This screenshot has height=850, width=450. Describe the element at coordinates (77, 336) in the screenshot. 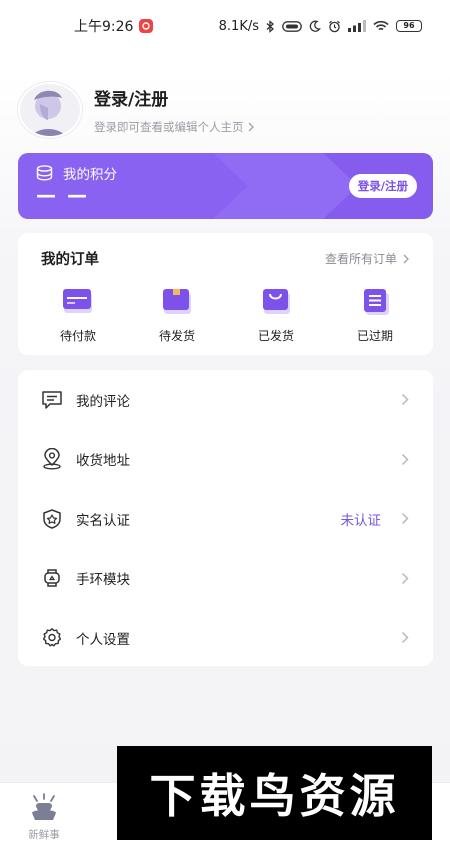

I see `order-label: 待付款` at that location.